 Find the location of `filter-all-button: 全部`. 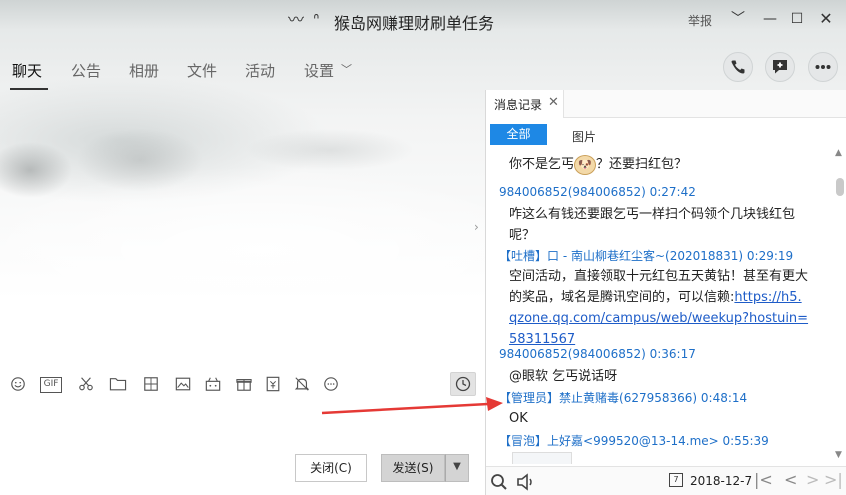

filter-all-button: 全部 is located at coordinates (518, 134).